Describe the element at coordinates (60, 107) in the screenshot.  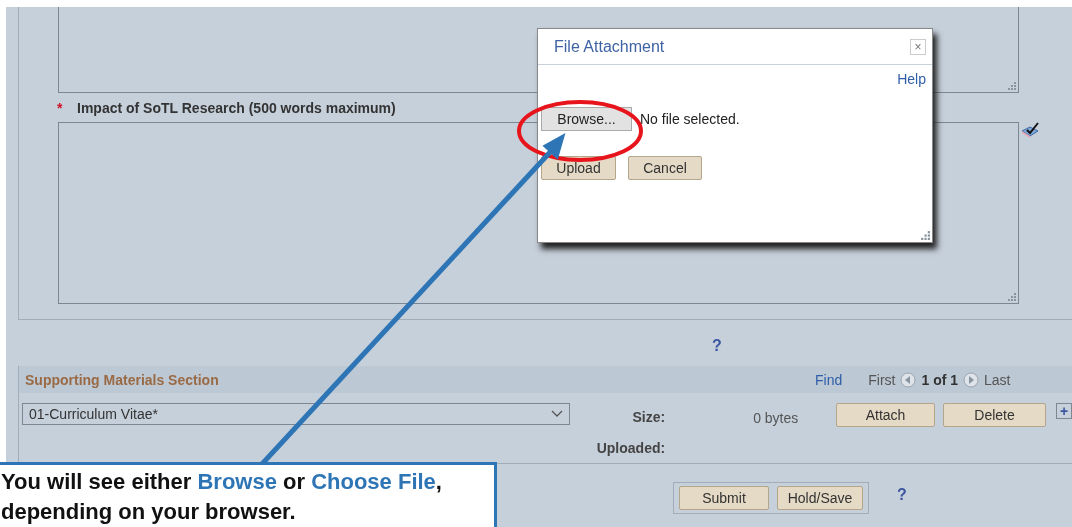
I see `required-mark: *` at that location.